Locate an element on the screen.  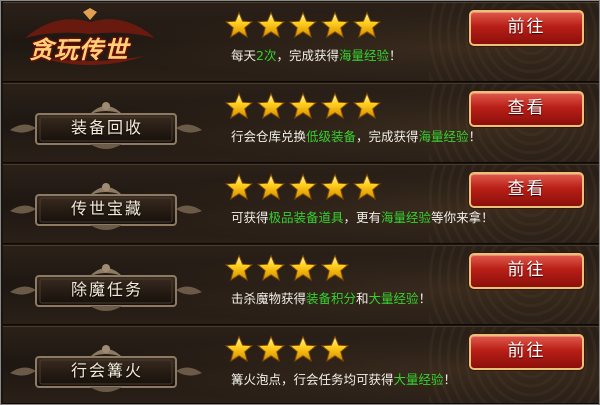
description-text: 等你来拿！ is located at coordinates (462, 217).